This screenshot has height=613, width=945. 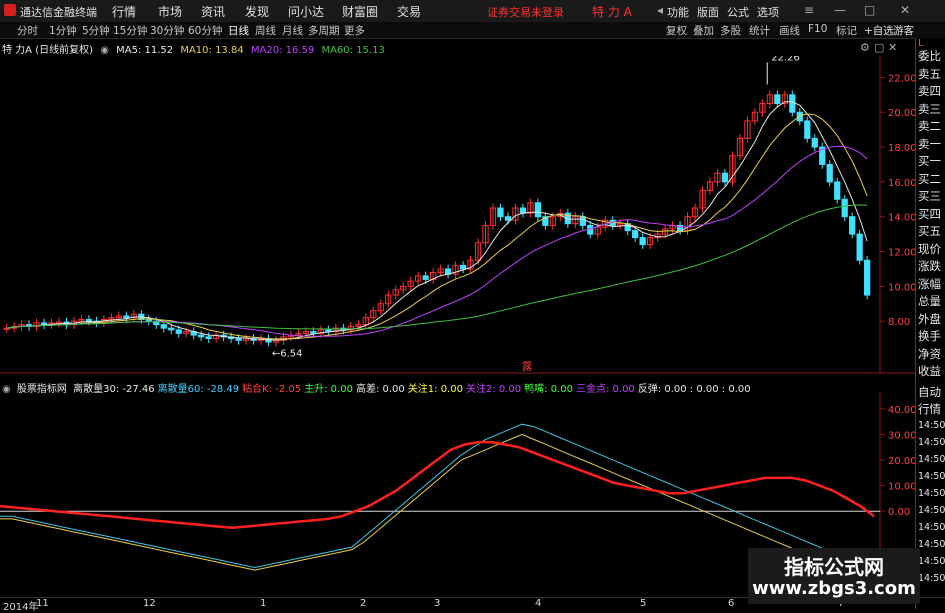 I want to click on menu-trade: 交易, so click(x=409, y=11).